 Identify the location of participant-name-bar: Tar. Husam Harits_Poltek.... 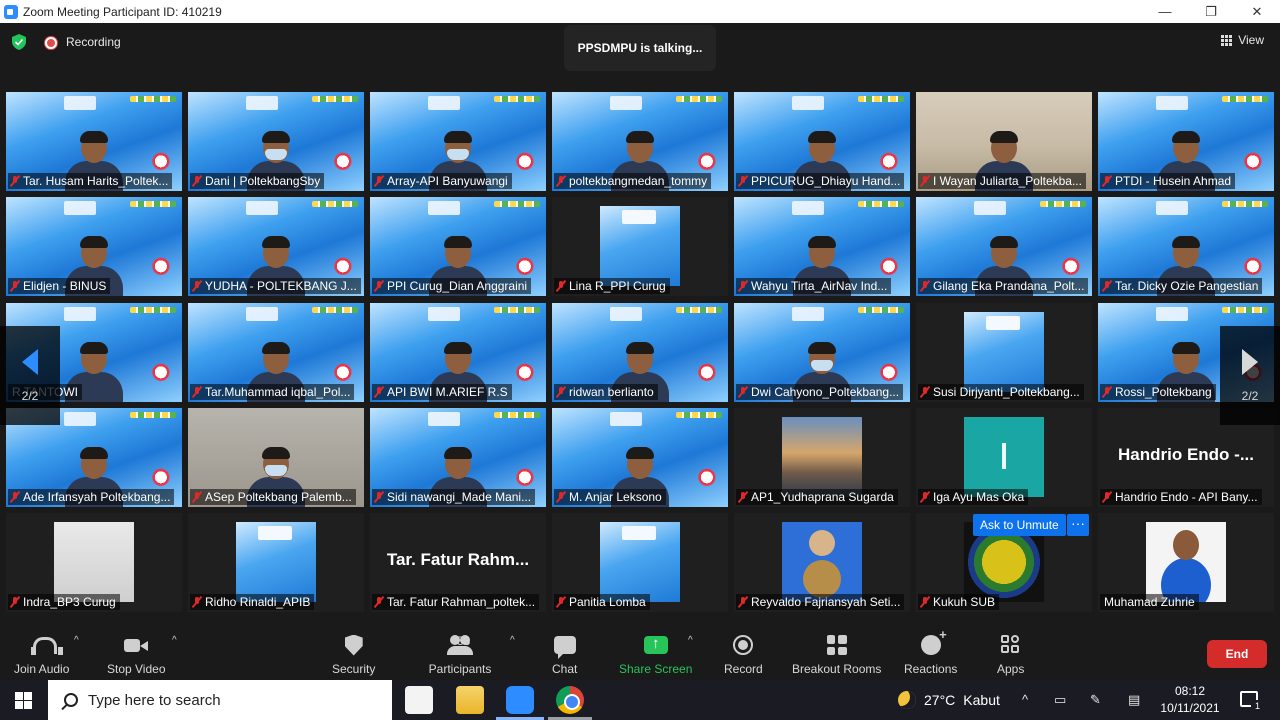
(90, 181).